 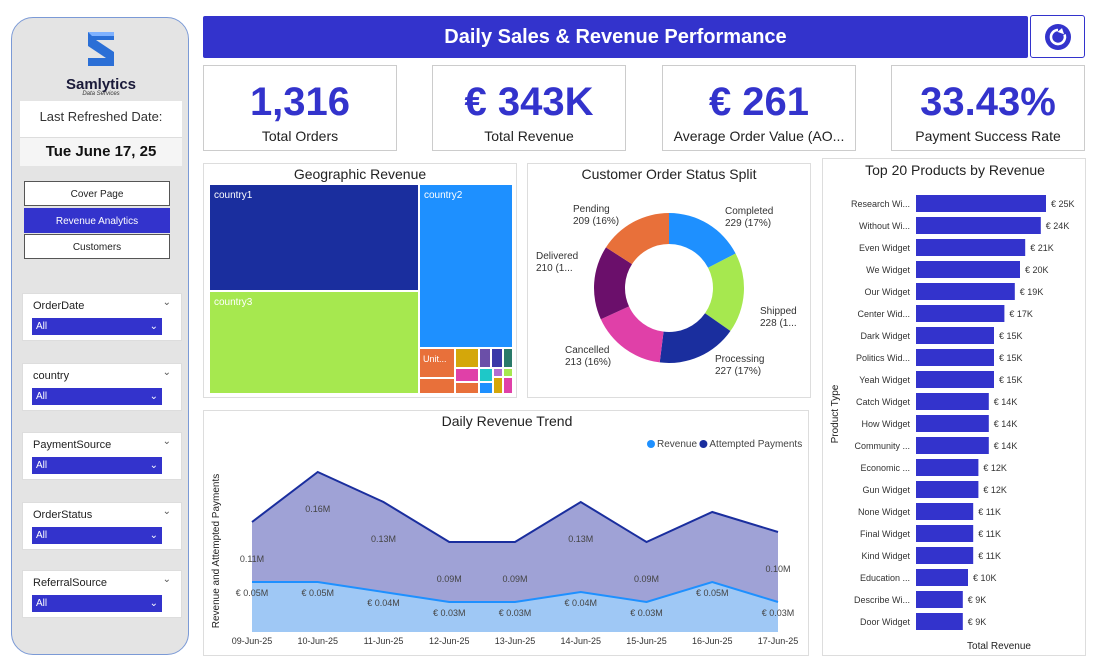 I want to click on nav-cover-page: Cover Page, so click(x=97, y=193).